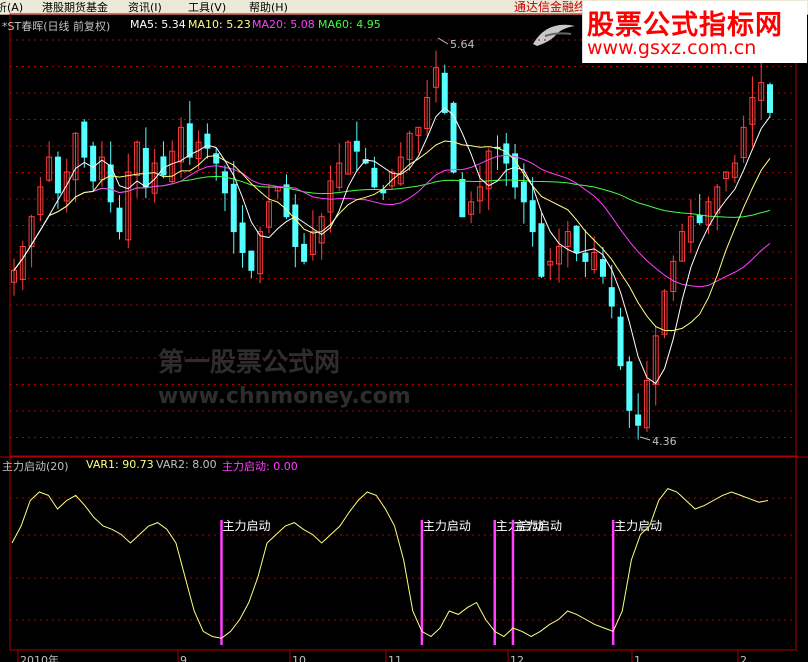 This screenshot has height=662, width=808. Describe the element at coordinates (694, 32) in the screenshot. I see `site-watermark: 股票公式指标网 www.gsxz.com.cn` at that location.